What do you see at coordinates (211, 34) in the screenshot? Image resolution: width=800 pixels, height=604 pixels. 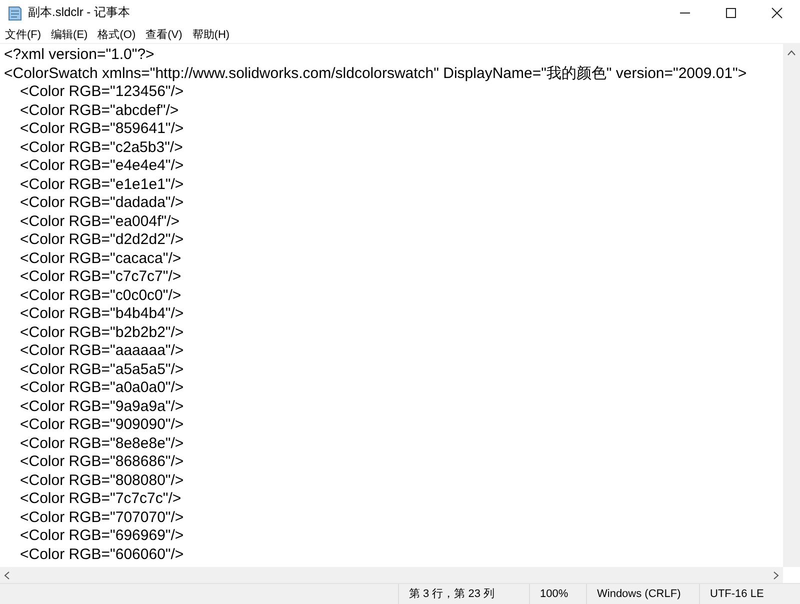 I see `menu-item: 帮助(H)` at bounding box center [211, 34].